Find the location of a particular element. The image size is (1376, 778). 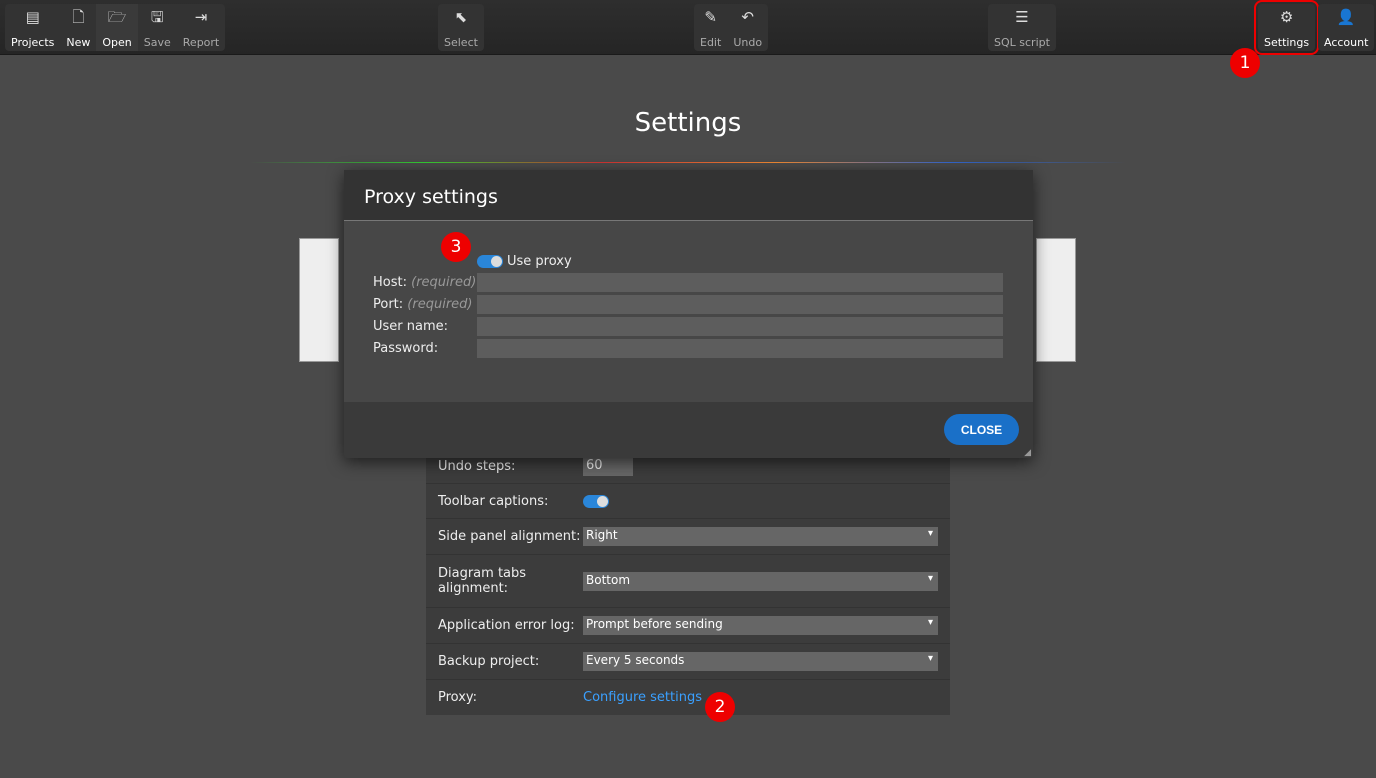

theme-preview-right is located at coordinates (1056, 300).